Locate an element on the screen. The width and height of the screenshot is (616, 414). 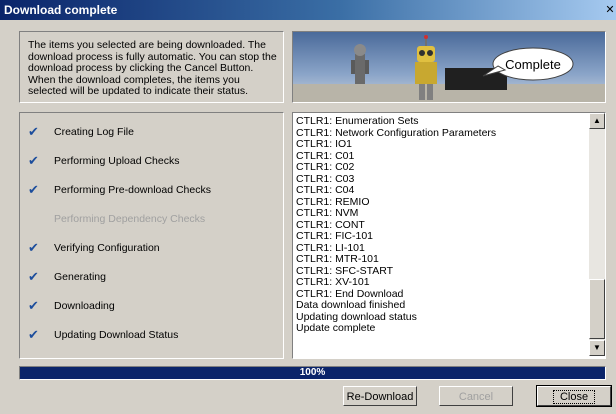
step-predownload-checks: ✔ Performing Pre-download Checks is located at coordinates (151, 191).